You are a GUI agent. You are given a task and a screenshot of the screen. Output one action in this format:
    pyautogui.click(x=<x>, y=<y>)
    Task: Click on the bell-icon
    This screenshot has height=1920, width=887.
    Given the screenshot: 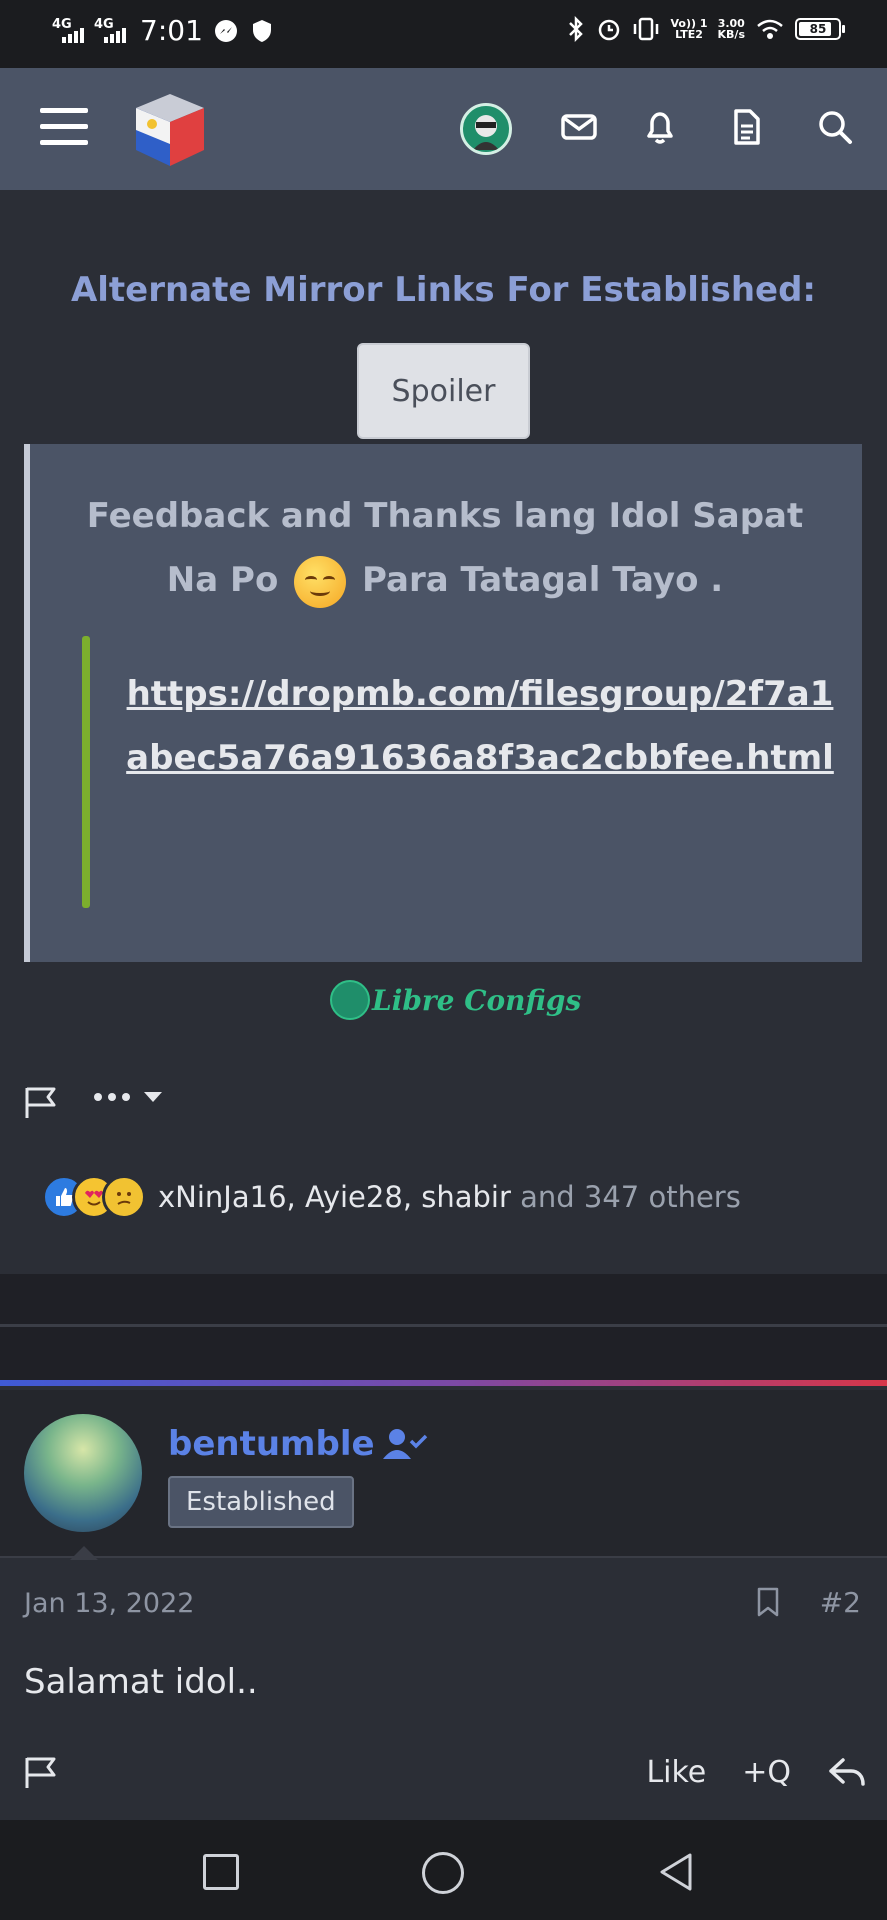 What is the action you would take?
    pyautogui.click(x=660, y=127)
    